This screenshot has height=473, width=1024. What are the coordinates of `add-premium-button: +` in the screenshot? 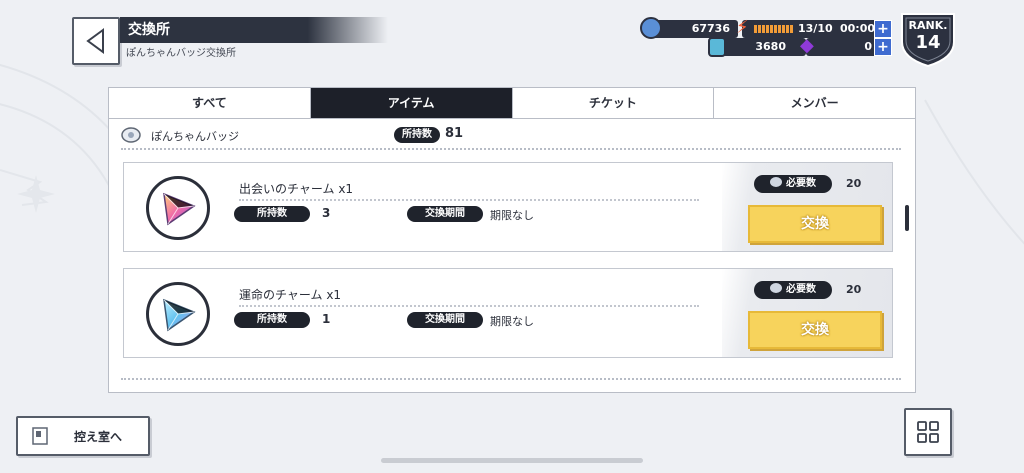 It's located at (883, 47).